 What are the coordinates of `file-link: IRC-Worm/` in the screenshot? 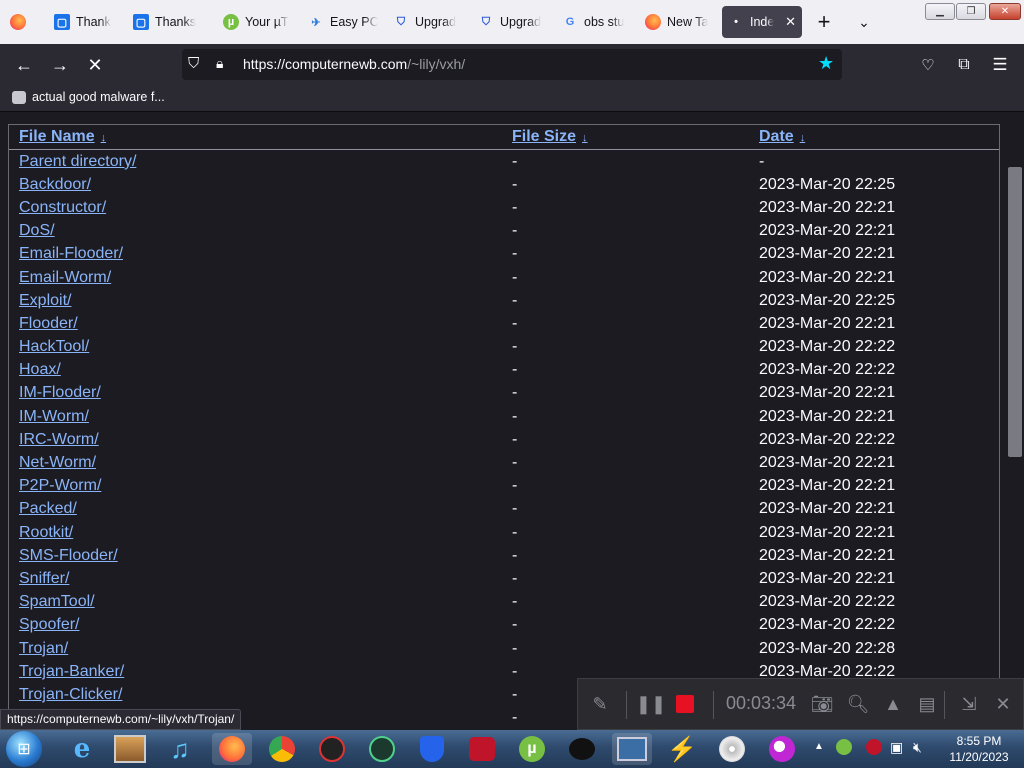 It's located at (59, 439).